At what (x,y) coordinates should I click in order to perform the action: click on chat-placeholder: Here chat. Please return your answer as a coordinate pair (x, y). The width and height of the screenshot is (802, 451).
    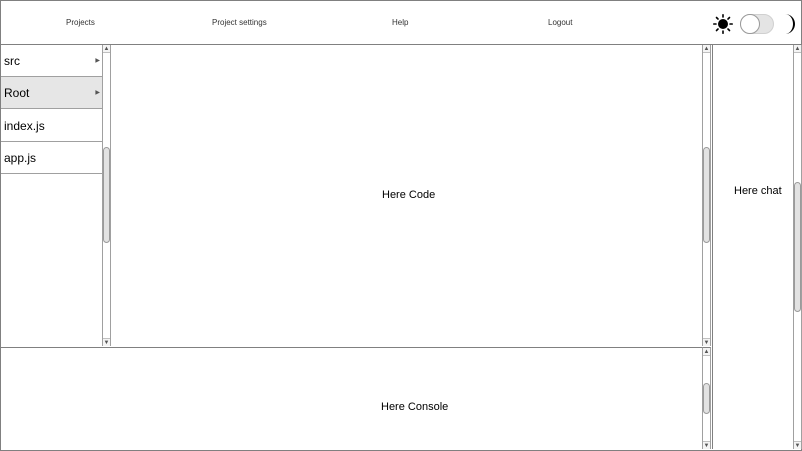
    Looking at the image, I should click on (758, 191).